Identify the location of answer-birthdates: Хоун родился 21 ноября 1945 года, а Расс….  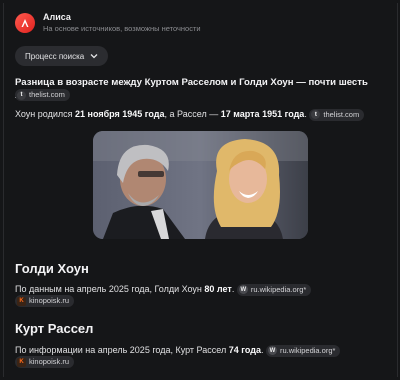
(202, 114).